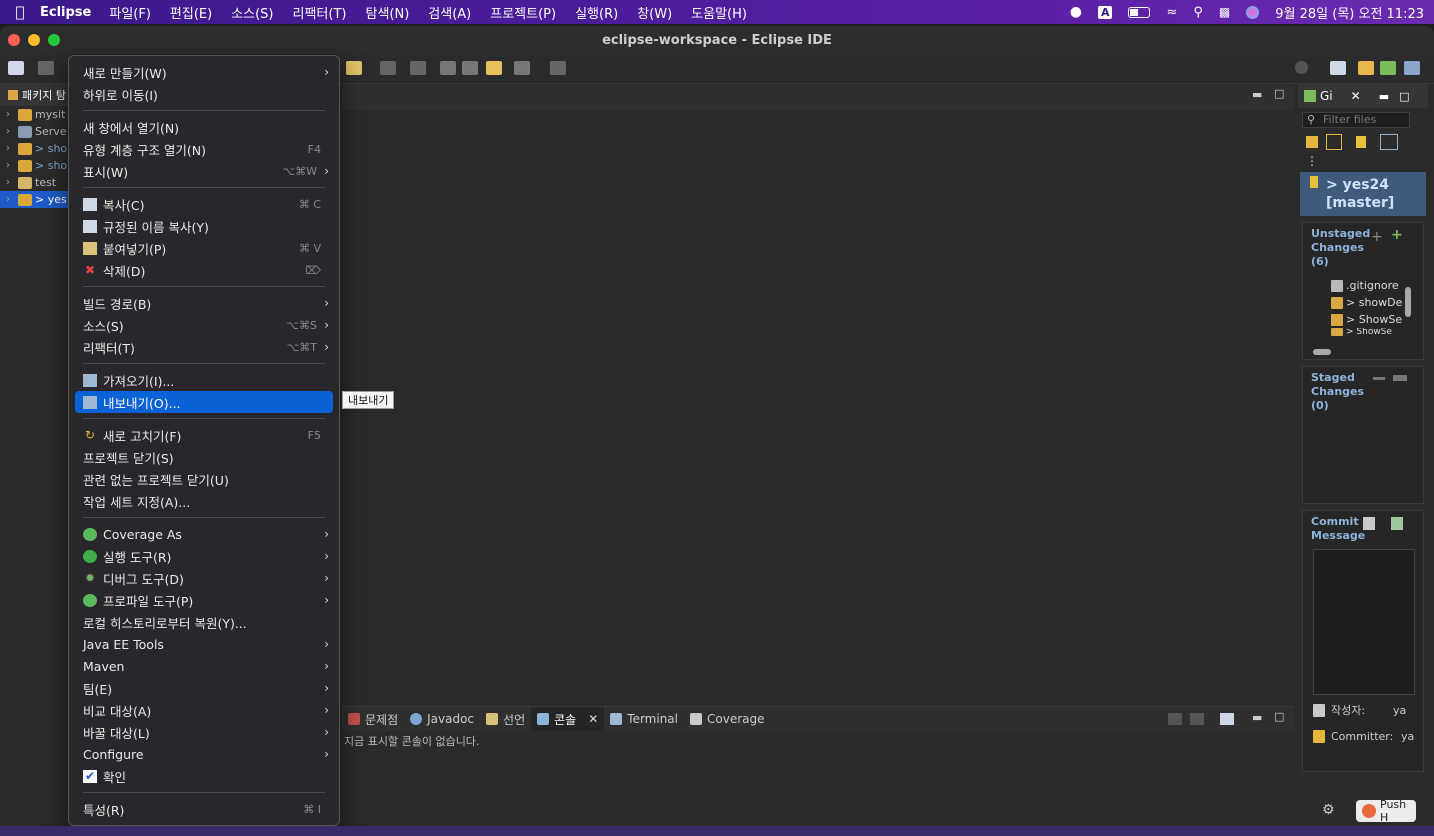 Image resolution: width=1434 pixels, height=836 pixels. Describe the element at coordinates (204, 600) in the screenshot. I see `context-menu-item: 프로파일 도구(P) ›` at that location.